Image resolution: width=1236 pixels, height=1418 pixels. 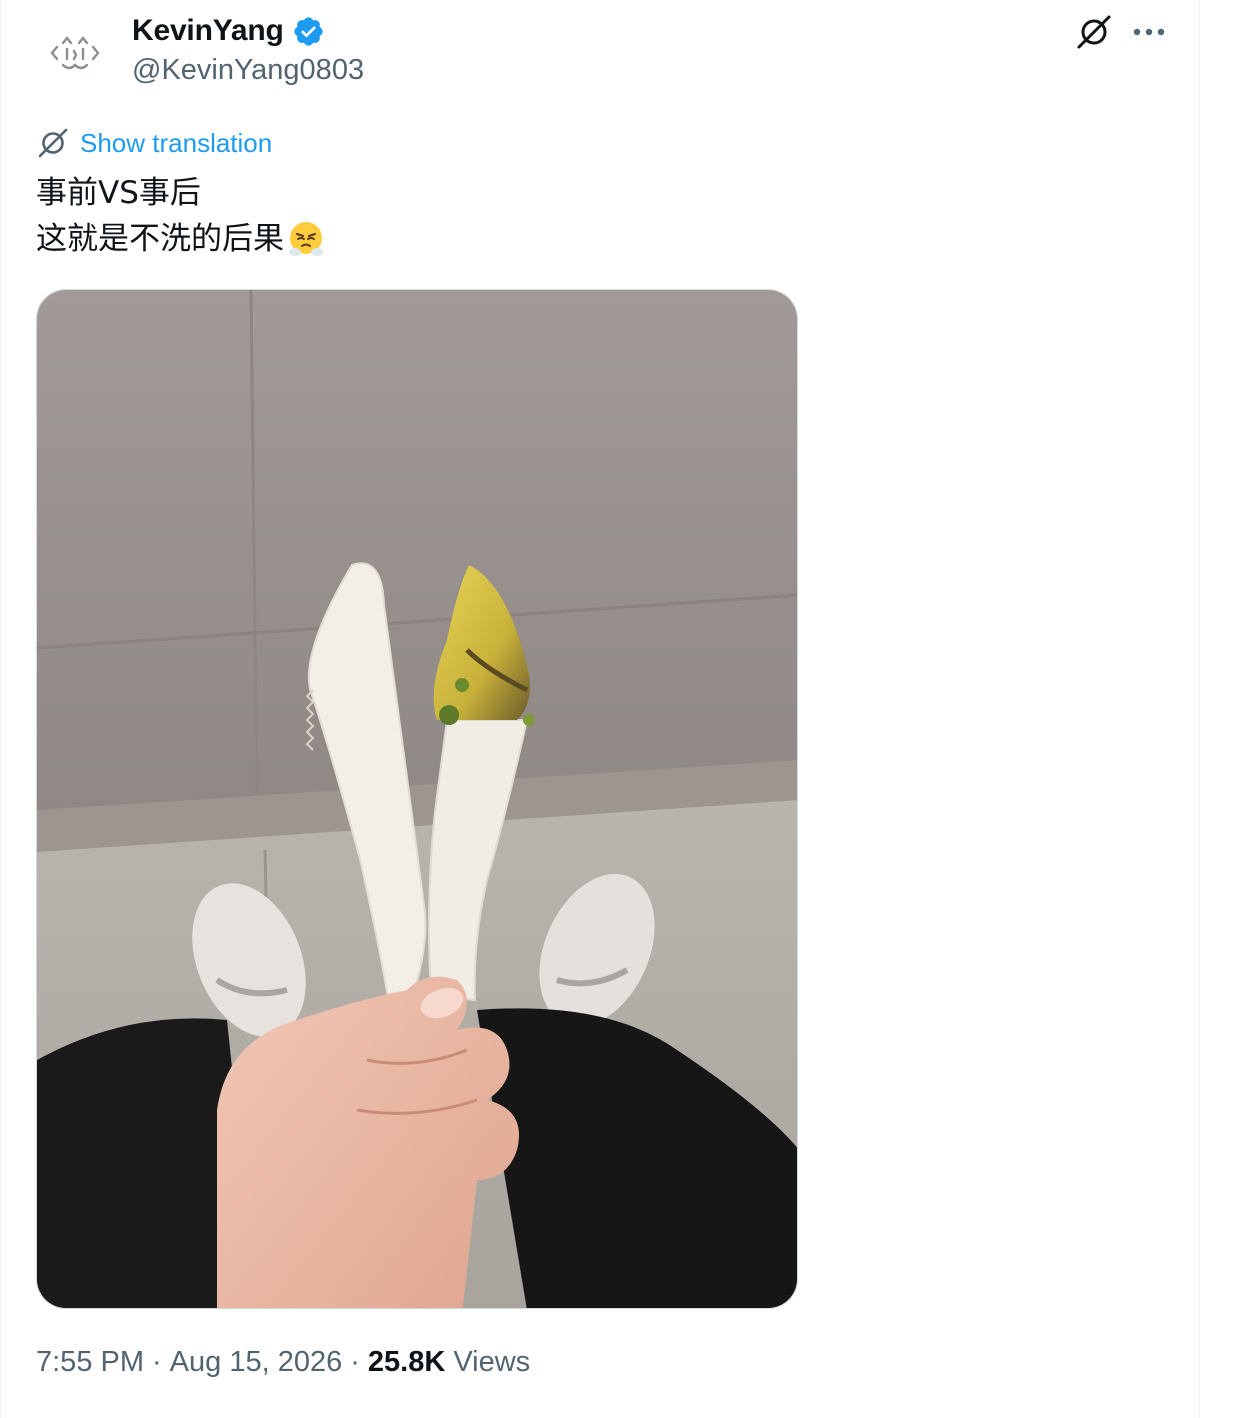 What do you see at coordinates (176, 143) in the screenshot?
I see `show-translation-label: Show translation` at bounding box center [176, 143].